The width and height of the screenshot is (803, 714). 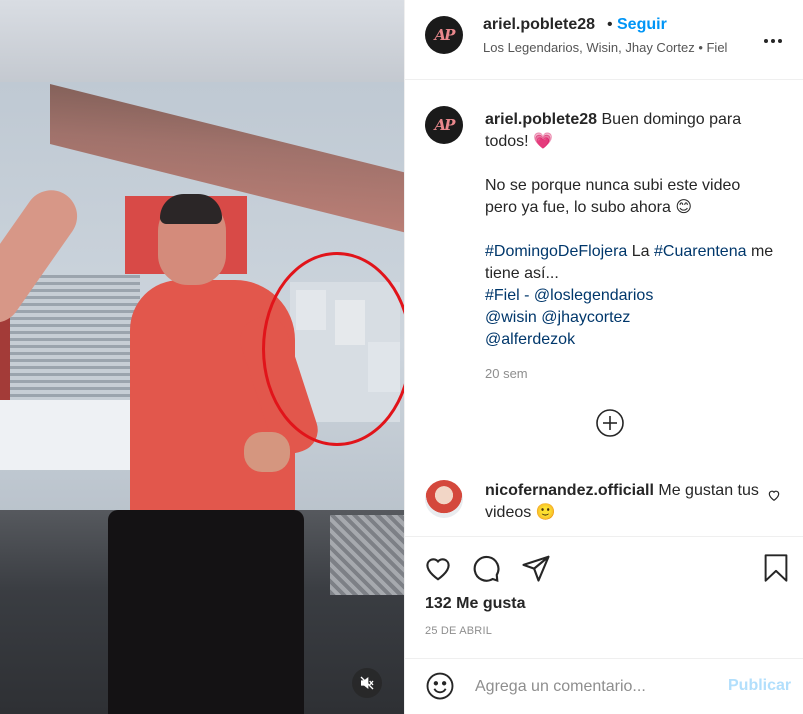 I want to click on likes-count: 132 Me gusta, so click(x=475, y=604).